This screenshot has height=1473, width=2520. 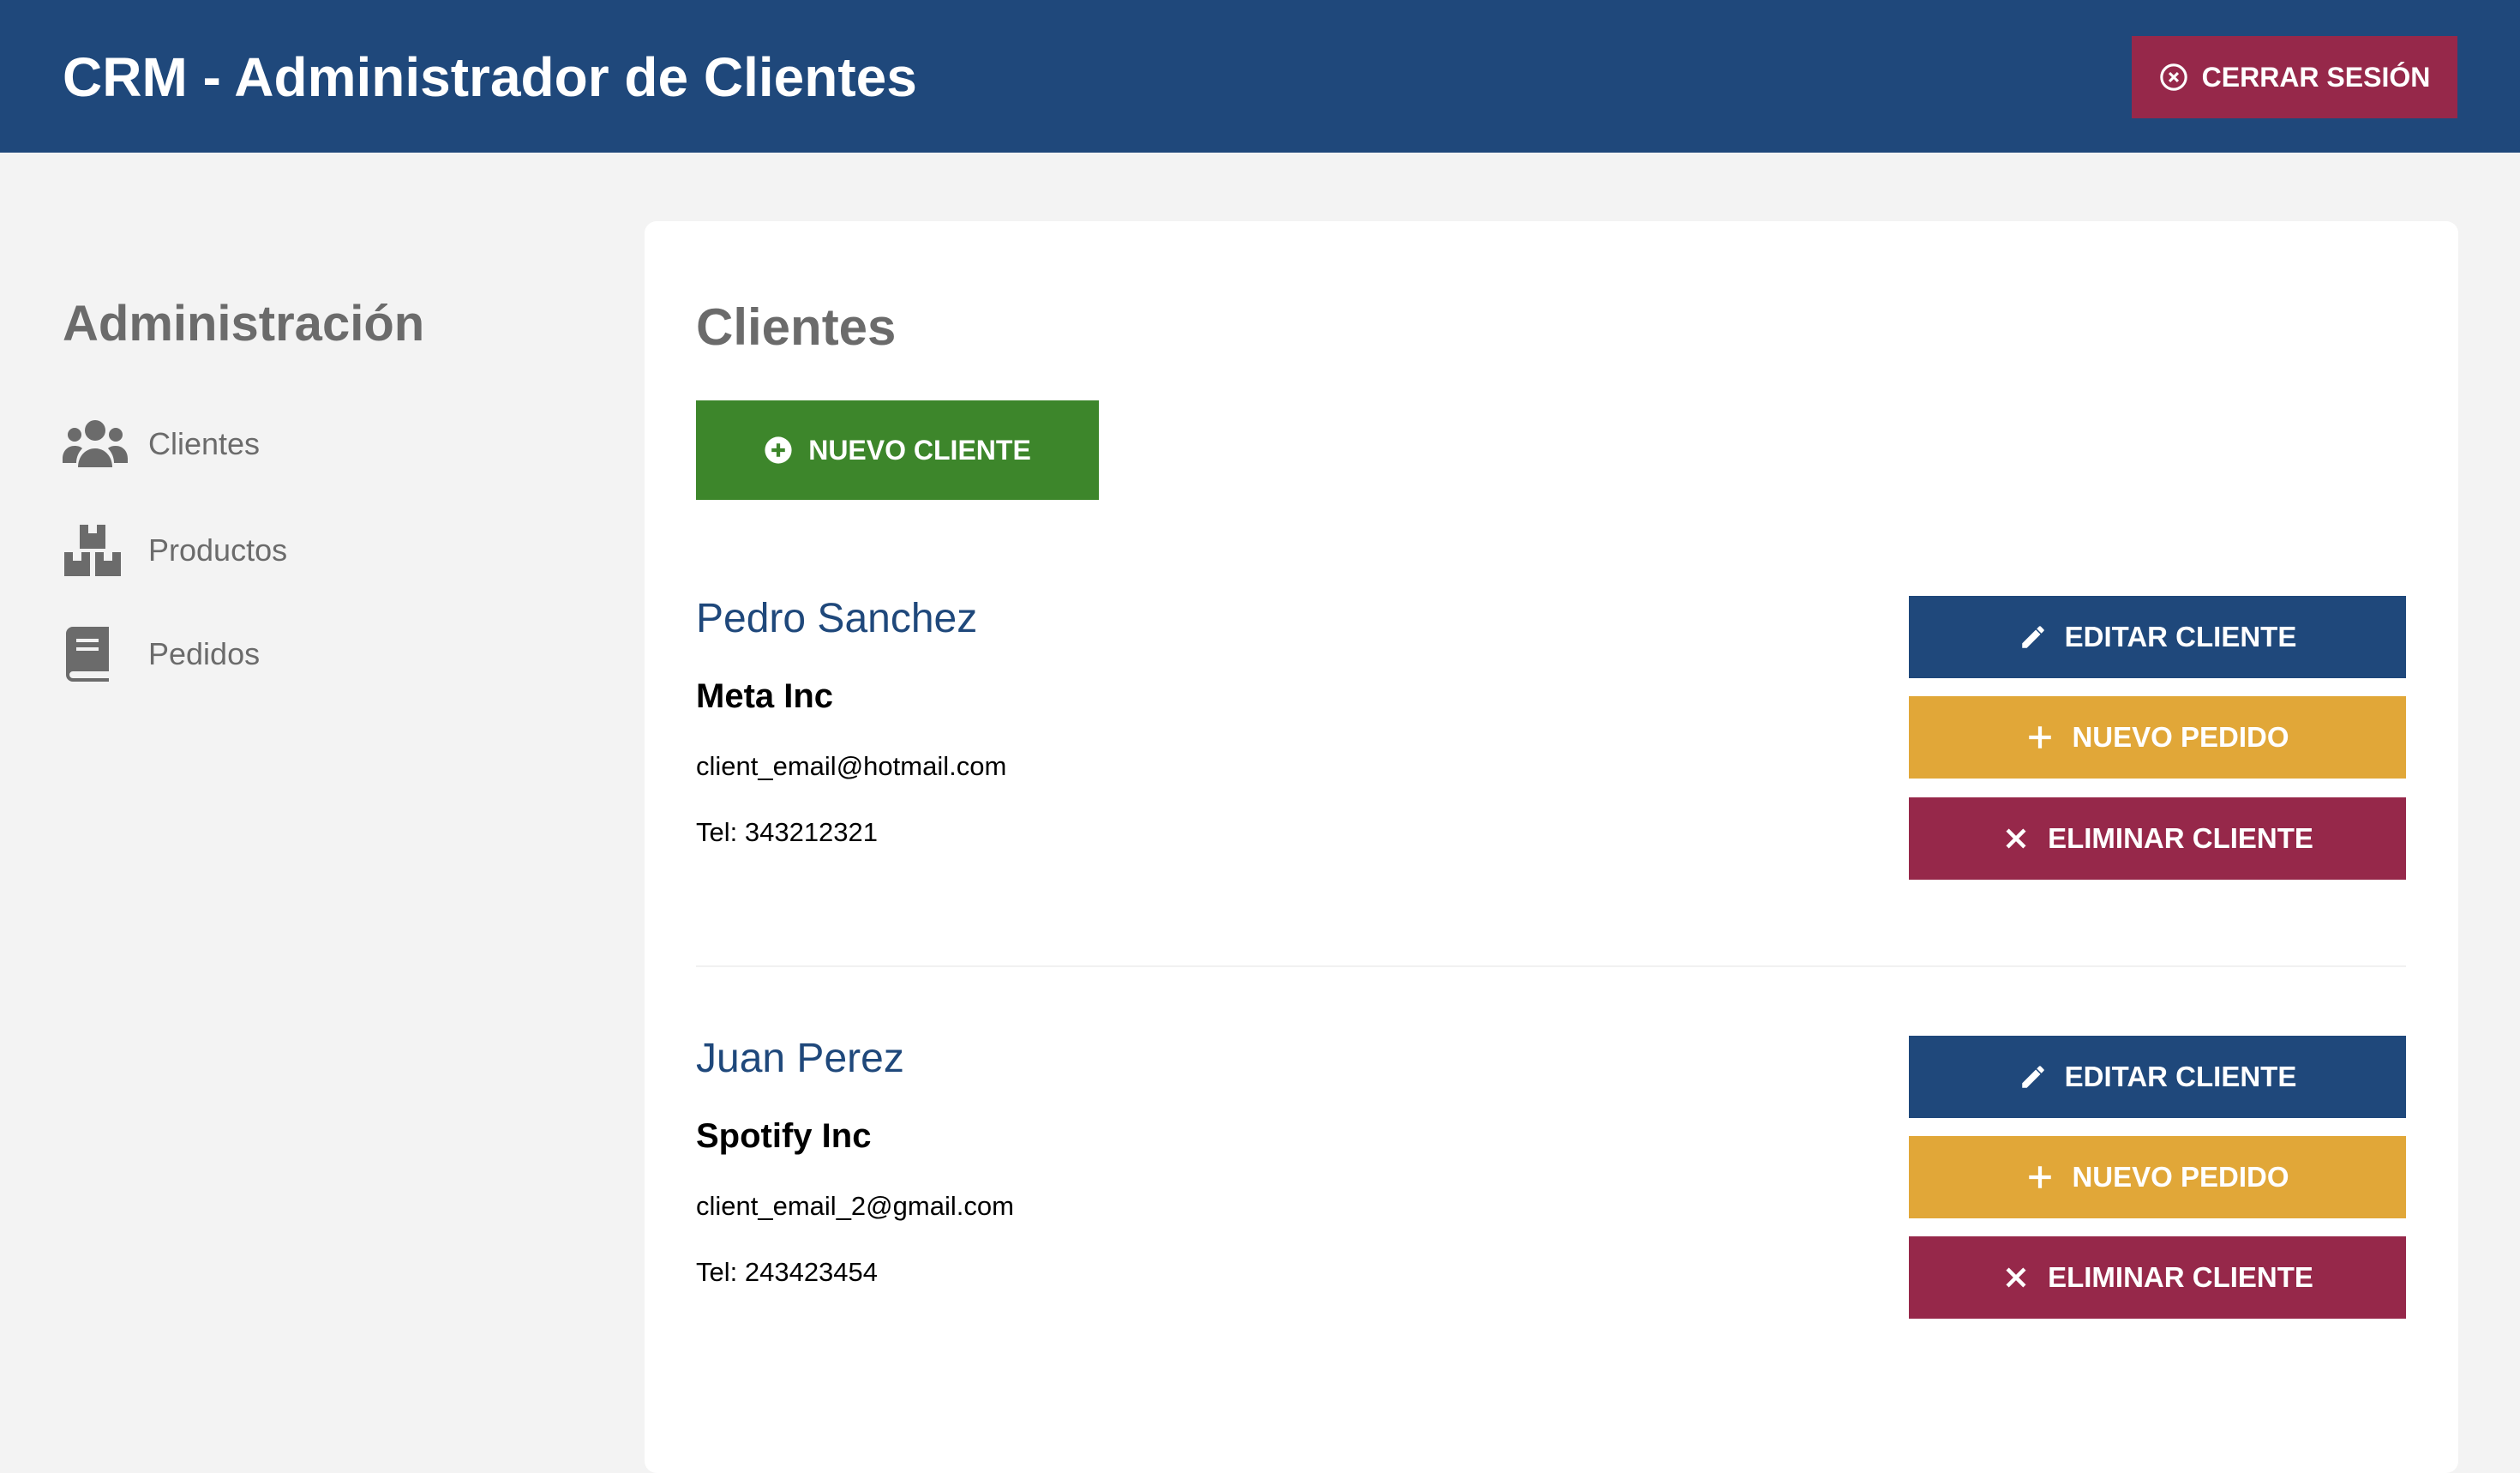 What do you see at coordinates (2316, 77) in the screenshot?
I see `logout-button-label: CERRAR SESIÓN` at bounding box center [2316, 77].